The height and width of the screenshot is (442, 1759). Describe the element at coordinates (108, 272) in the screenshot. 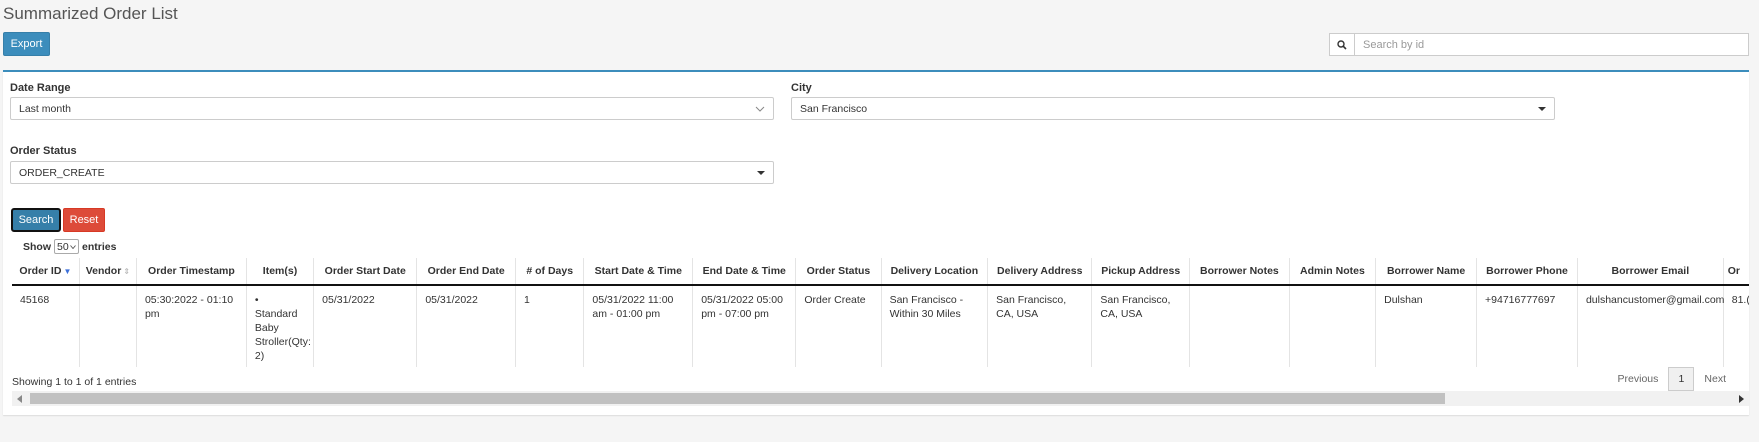

I see `col-header-vendor: Vendor ⇕` at that location.